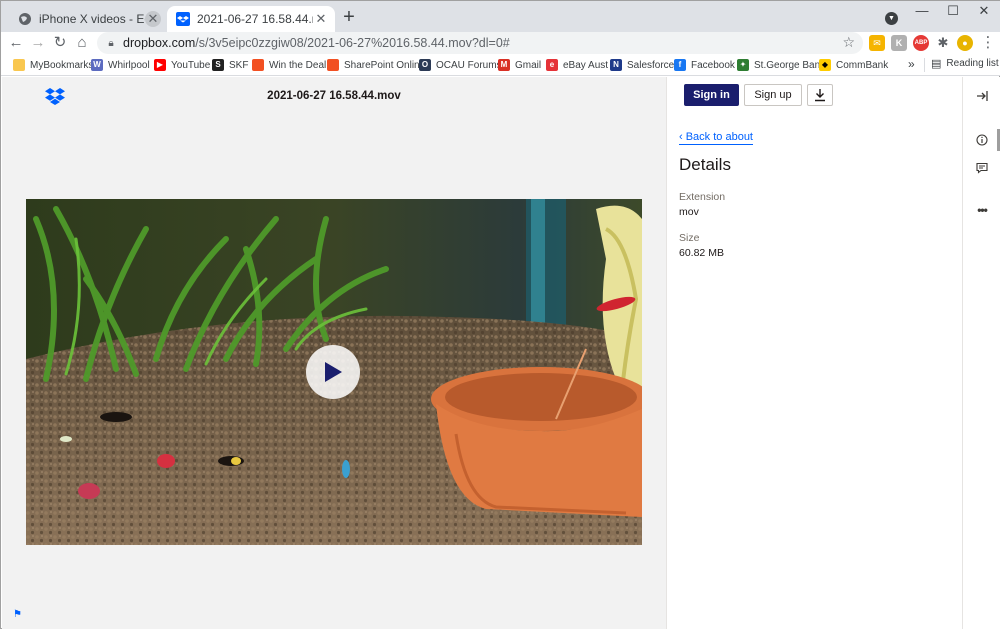 The image size is (1000, 629). Describe the element at coordinates (528, 65) in the screenshot. I see `bookmark-label: Gmail` at that location.